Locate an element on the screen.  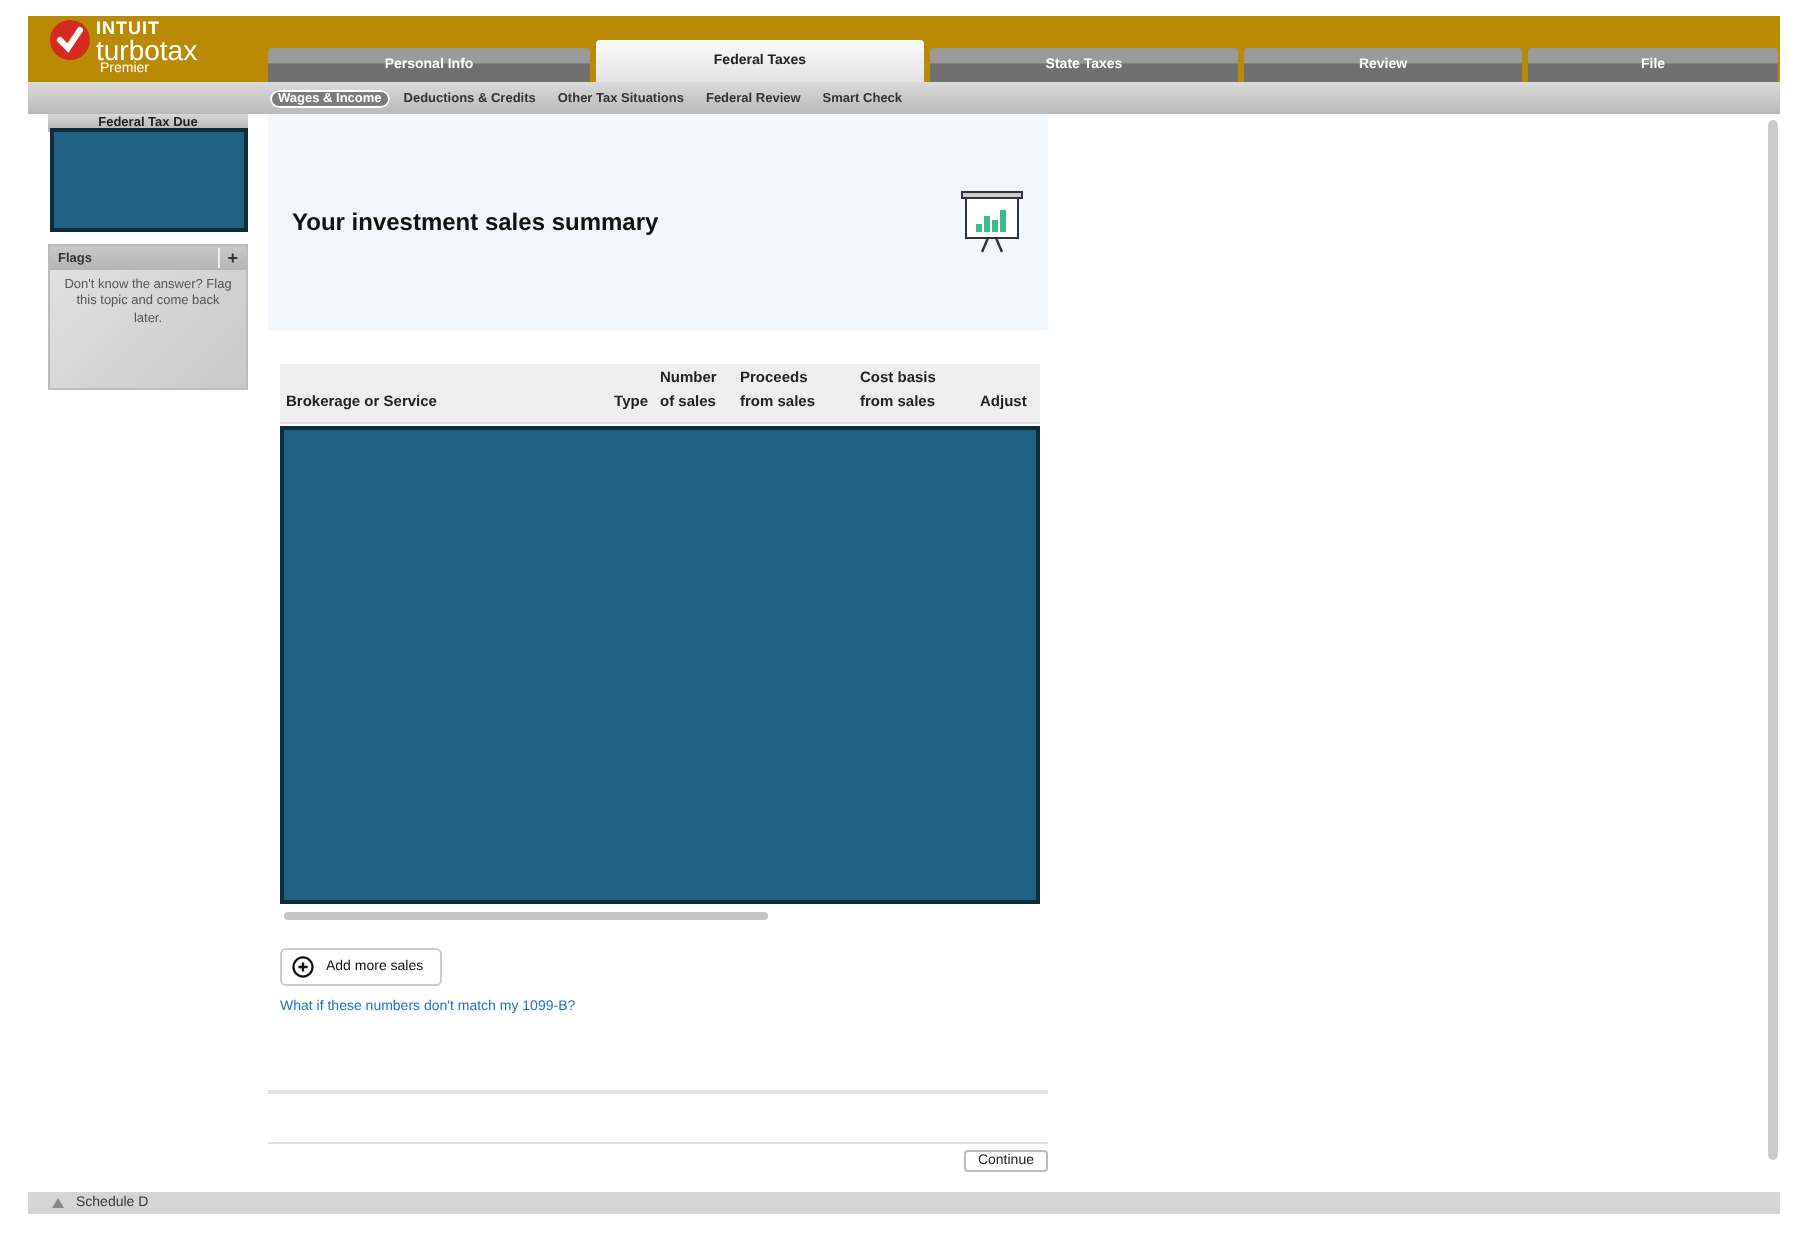
plus-circle-icon is located at coordinates (303, 967).